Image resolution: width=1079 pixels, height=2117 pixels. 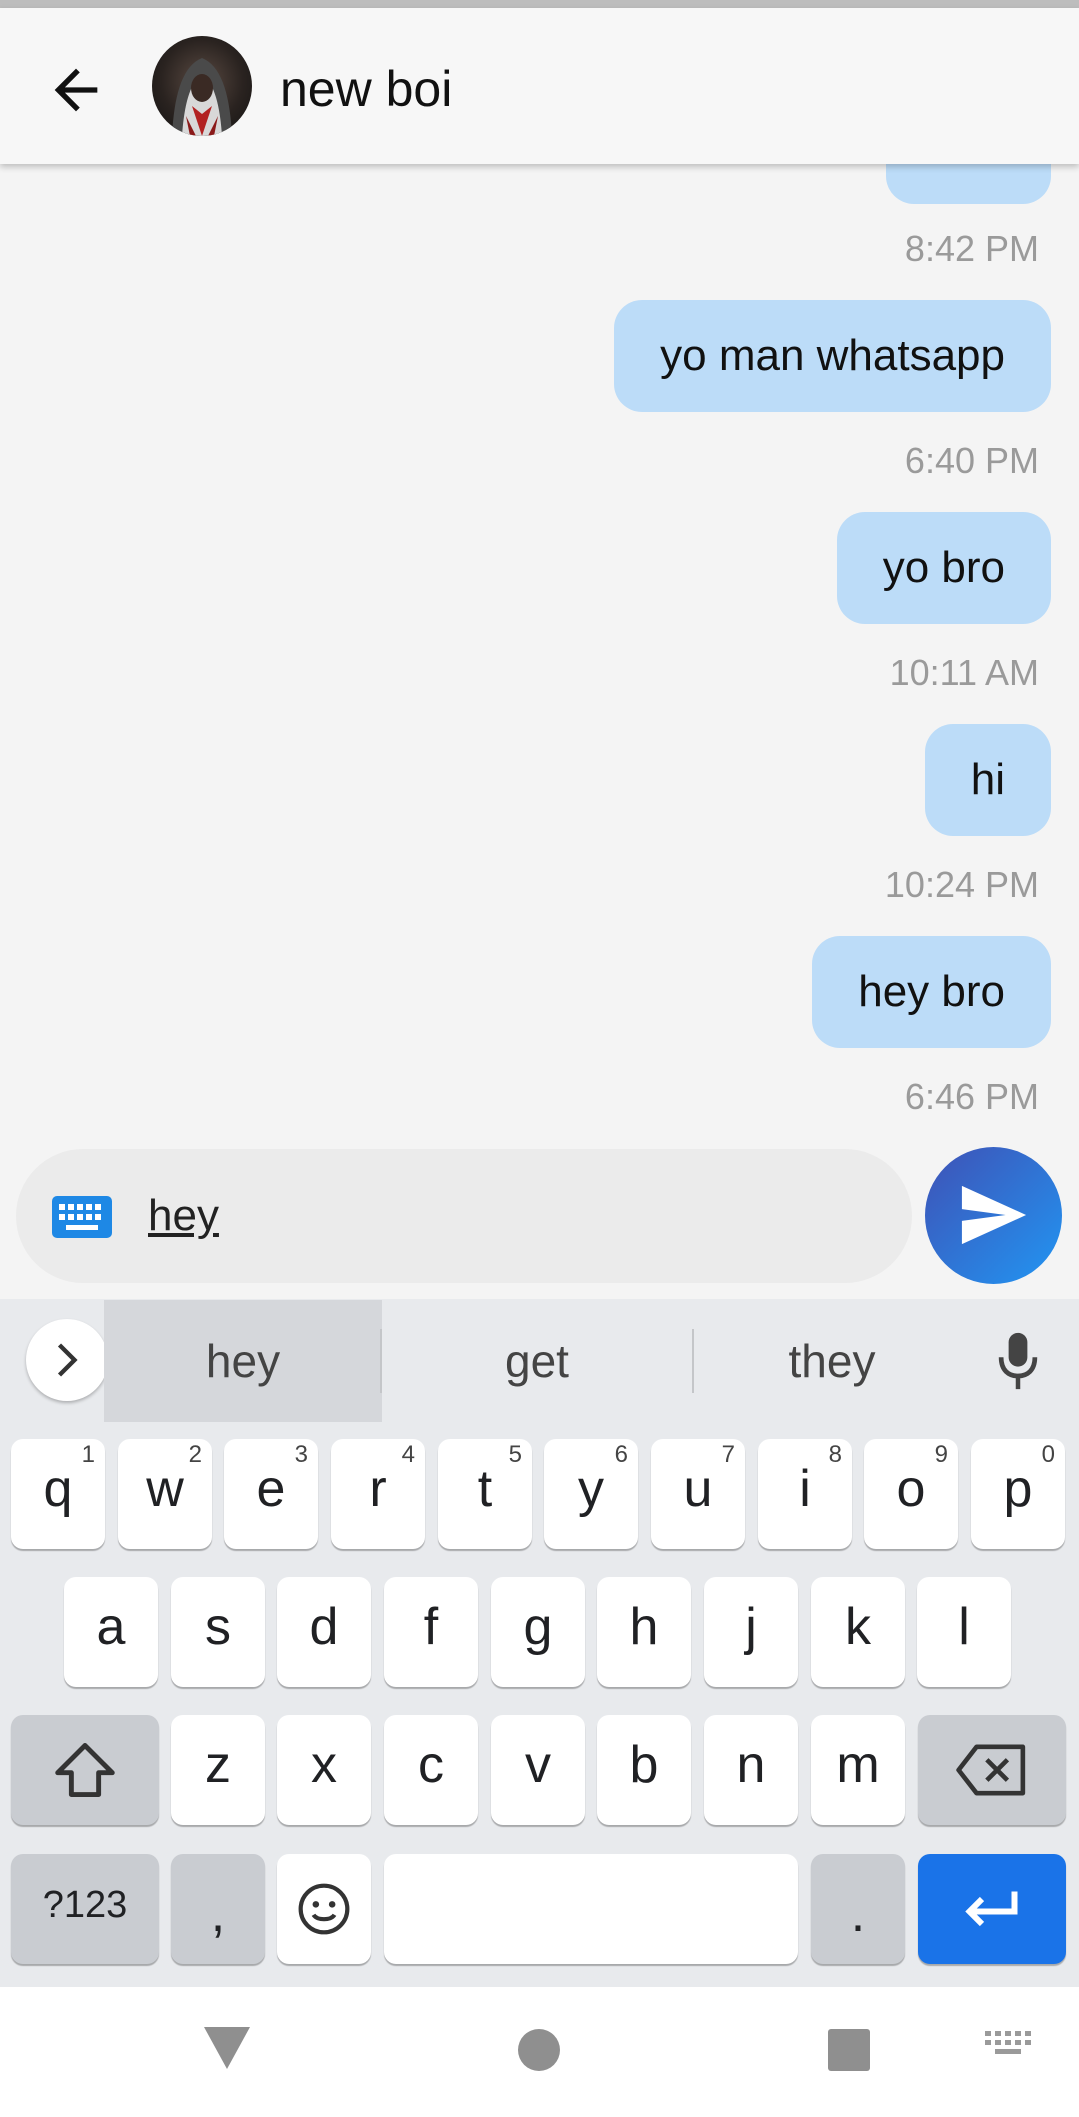 What do you see at coordinates (539, 4) in the screenshot?
I see `status-bar-strip` at bounding box center [539, 4].